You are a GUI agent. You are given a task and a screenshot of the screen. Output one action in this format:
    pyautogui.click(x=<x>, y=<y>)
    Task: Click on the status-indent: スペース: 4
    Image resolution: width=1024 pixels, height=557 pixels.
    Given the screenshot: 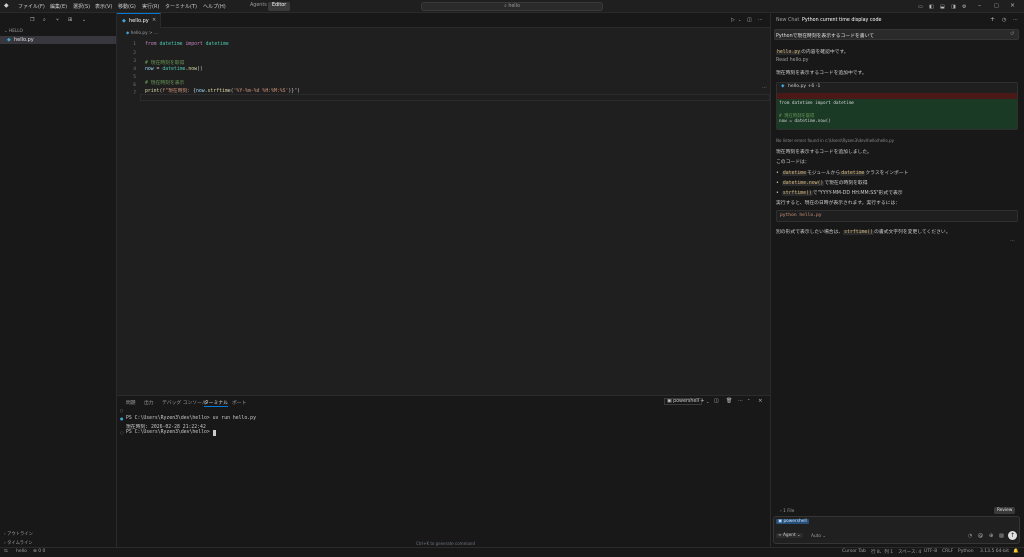 What is the action you would take?
    pyautogui.click(x=909, y=552)
    